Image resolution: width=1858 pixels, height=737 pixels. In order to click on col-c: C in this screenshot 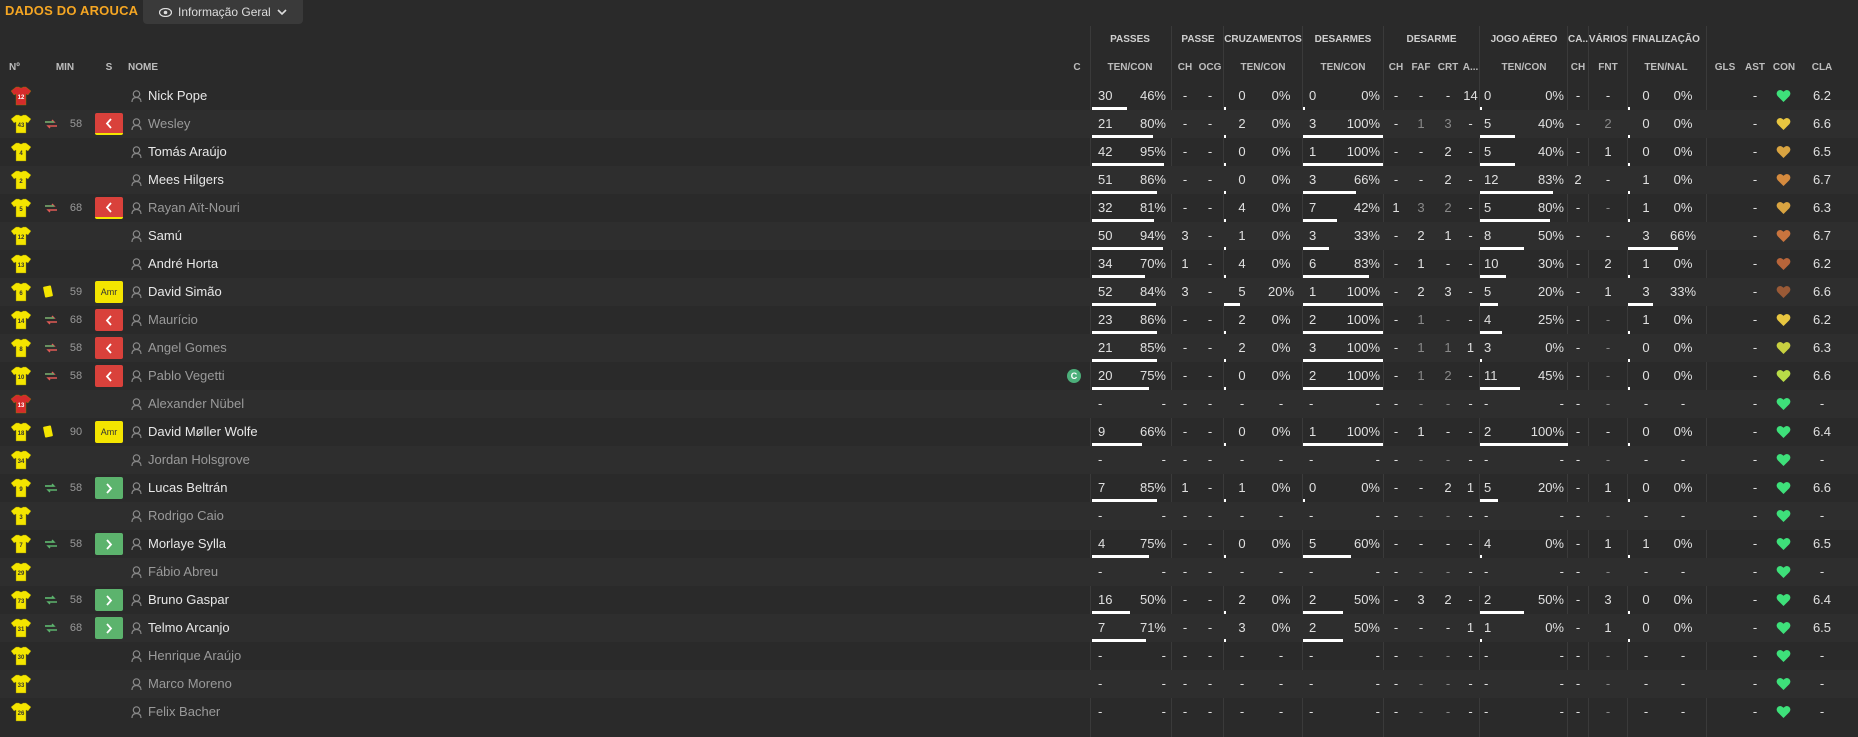, I will do `click(1077, 67)`.